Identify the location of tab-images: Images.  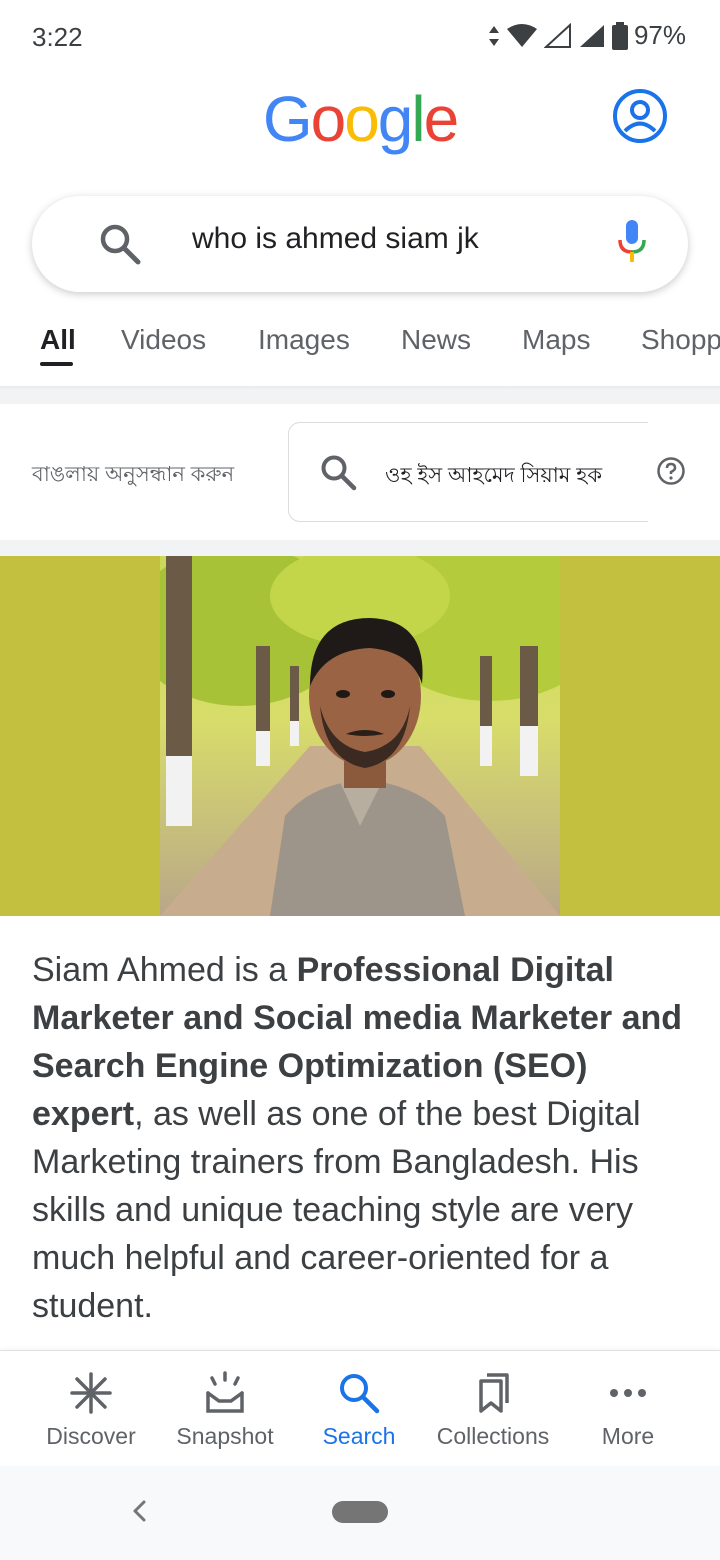
(304, 340).